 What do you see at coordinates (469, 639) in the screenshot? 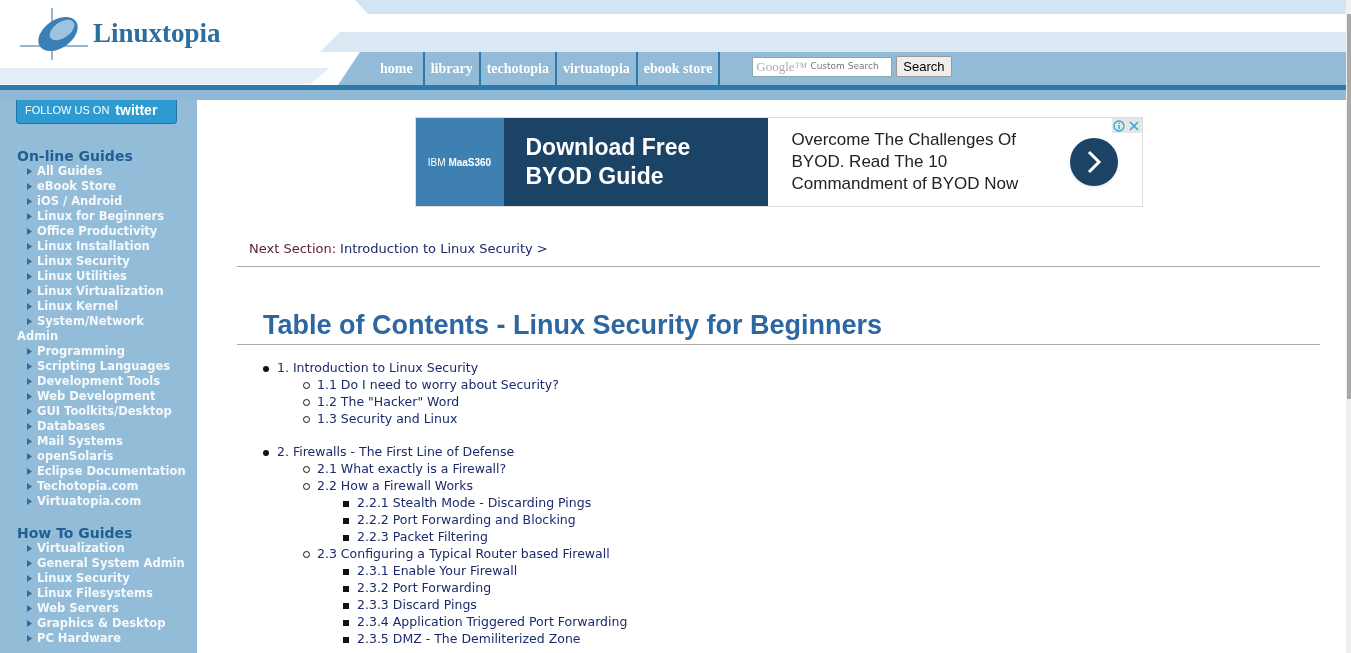
I see `toc-link: 2.3.5 DMZ - The Demiliterized Zone` at bounding box center [469, 639].